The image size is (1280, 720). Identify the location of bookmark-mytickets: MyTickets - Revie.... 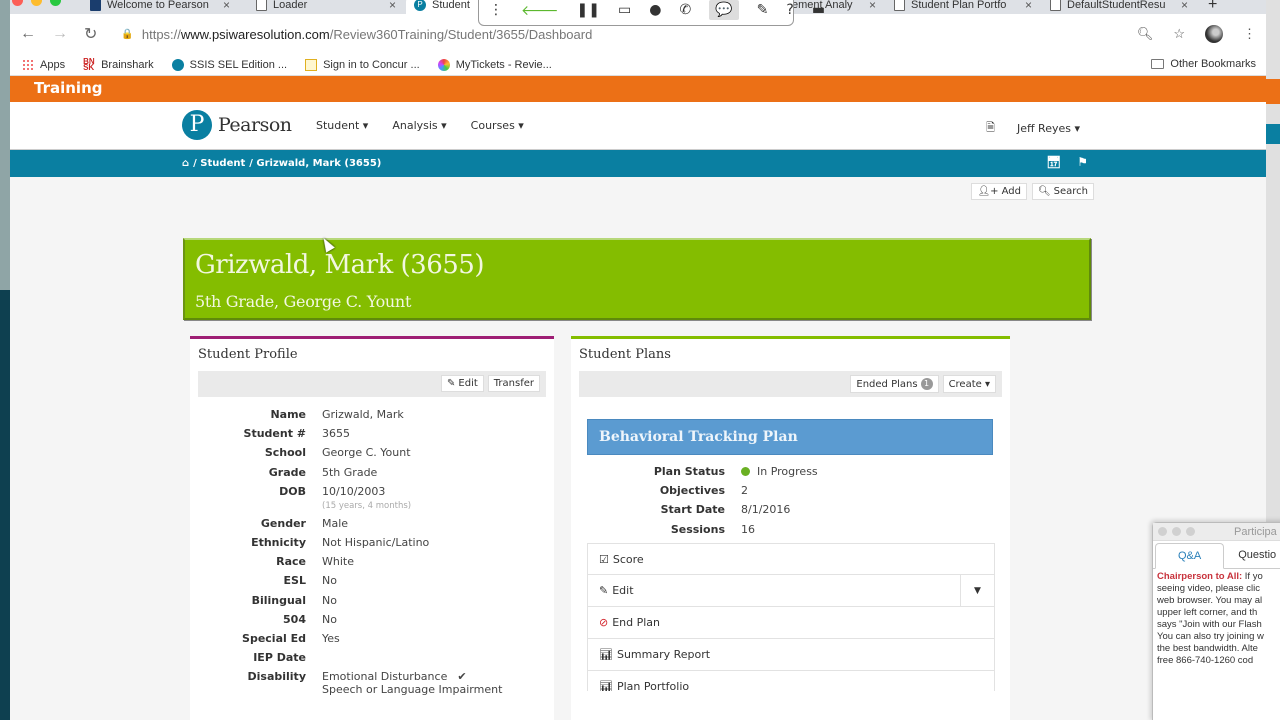
(494, 64).